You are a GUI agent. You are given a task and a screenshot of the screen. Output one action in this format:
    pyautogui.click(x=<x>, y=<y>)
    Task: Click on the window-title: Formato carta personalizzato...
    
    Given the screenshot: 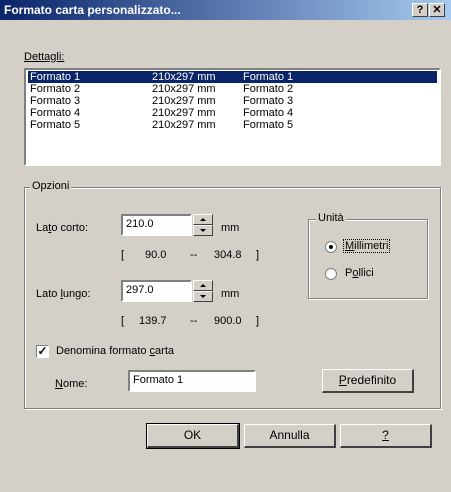 What is the action you would take?
    pyautogui.click(x=92, y=10)
    